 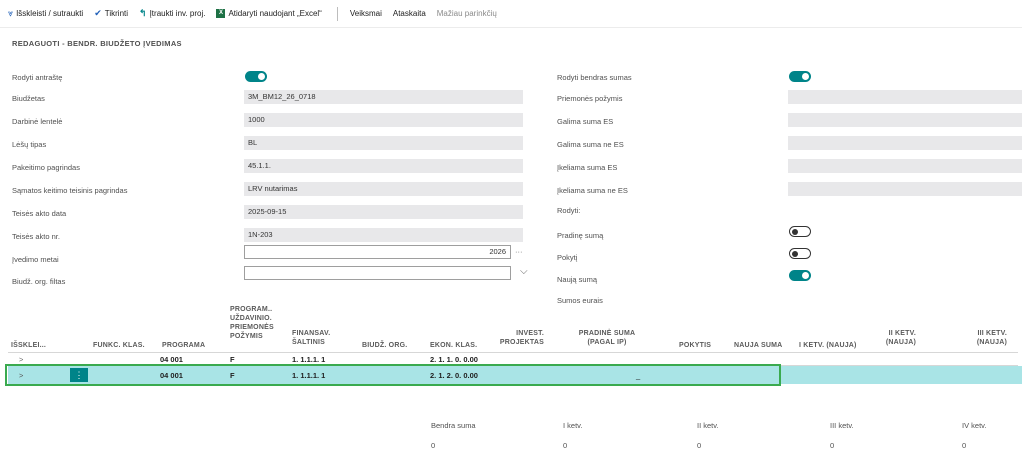 What do you see at coordinates (800, 275) in the screenshot?
I see `new-amount-toggle` at bounding box center [800, 275].